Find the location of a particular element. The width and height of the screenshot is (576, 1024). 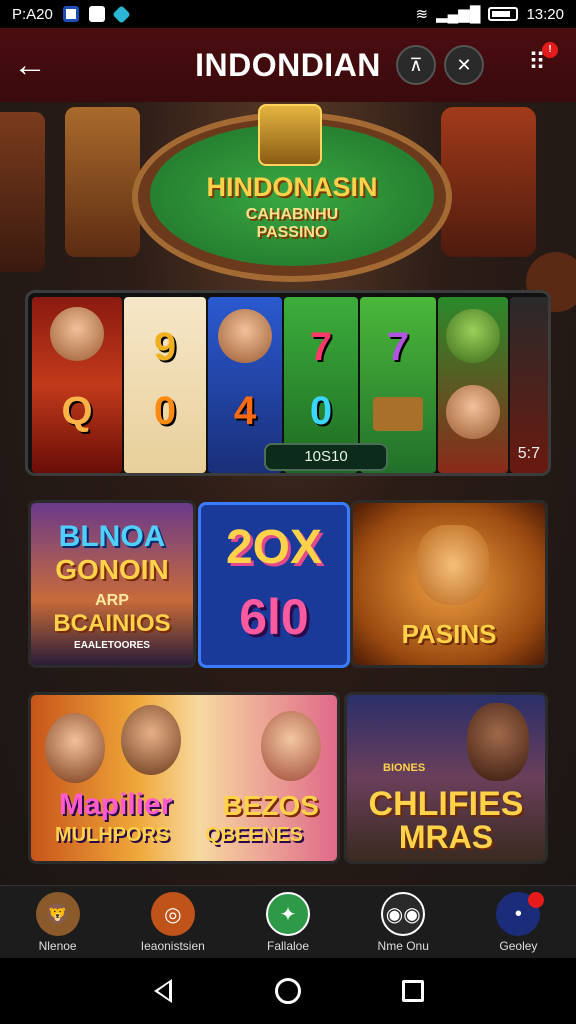

lion-mascot-icon: 🦁 is located at coordinates (57, 914).